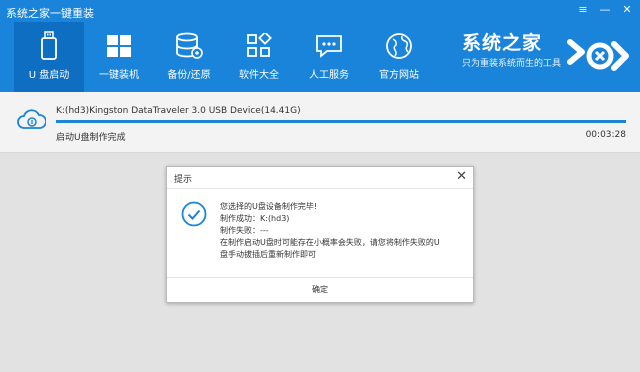  I want to click on elapsed-time: 00:03:28, so click(605, 135).